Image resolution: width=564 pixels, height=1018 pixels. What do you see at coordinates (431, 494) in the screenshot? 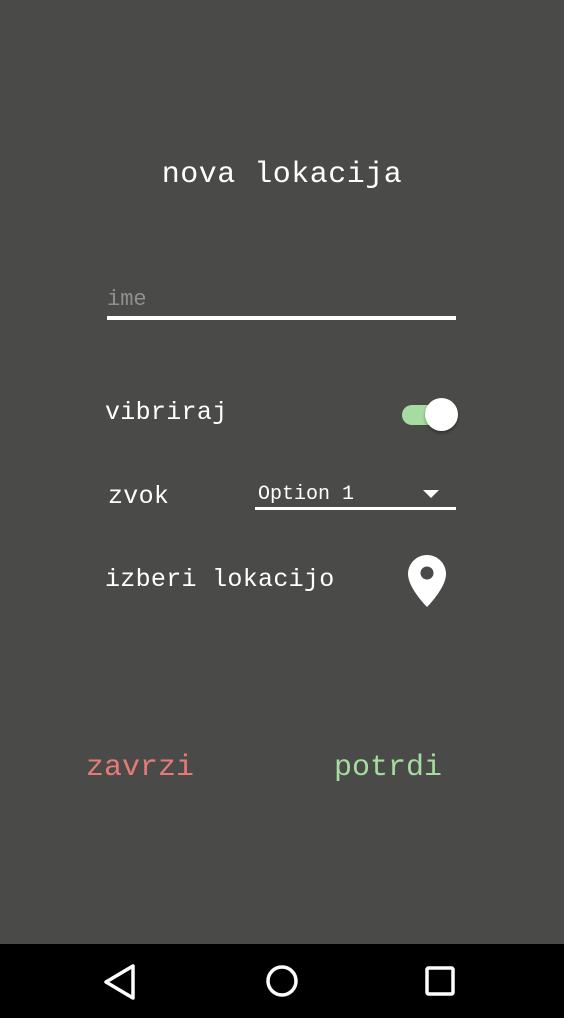
I see `dropdown-caret-icon` at bounding box center [431, 494].